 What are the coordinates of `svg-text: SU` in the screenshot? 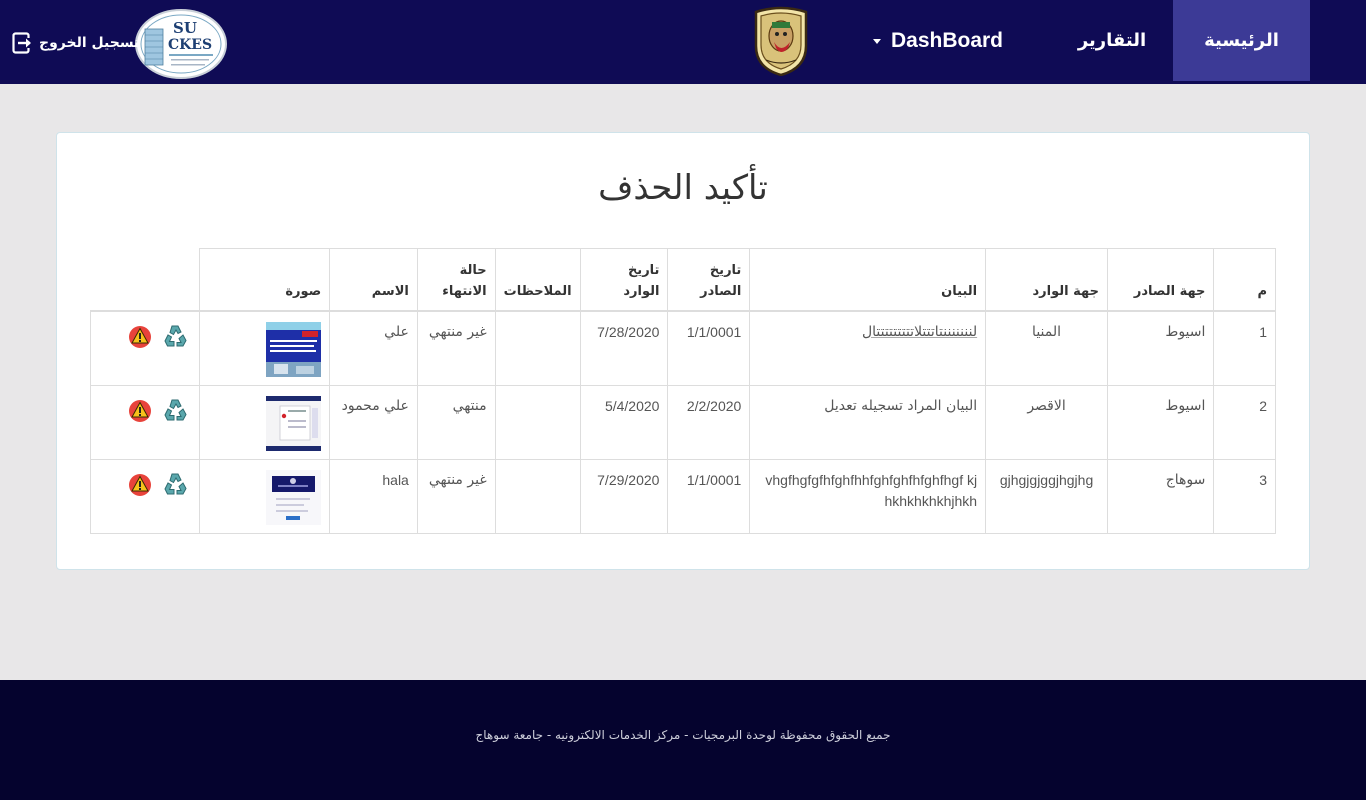 It's located at (185, 28).